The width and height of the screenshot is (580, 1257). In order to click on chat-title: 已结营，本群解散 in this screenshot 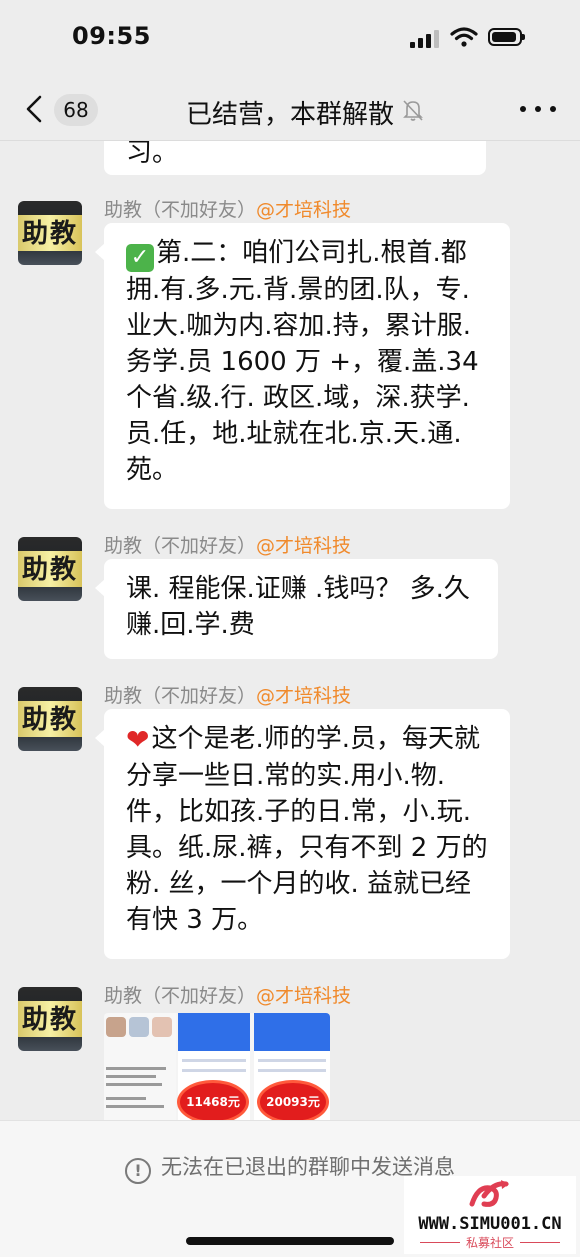, I will do `click(289, 115)`.